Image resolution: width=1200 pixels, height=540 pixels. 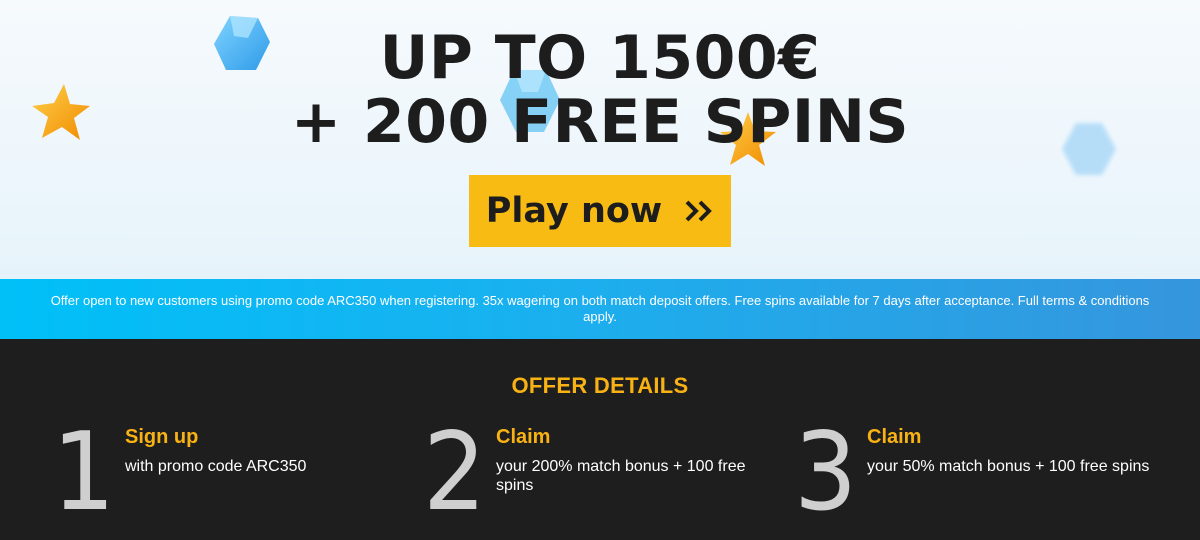 I want to click on offer-details-title: OFFER DETAILS, so click(x=600, y=385).